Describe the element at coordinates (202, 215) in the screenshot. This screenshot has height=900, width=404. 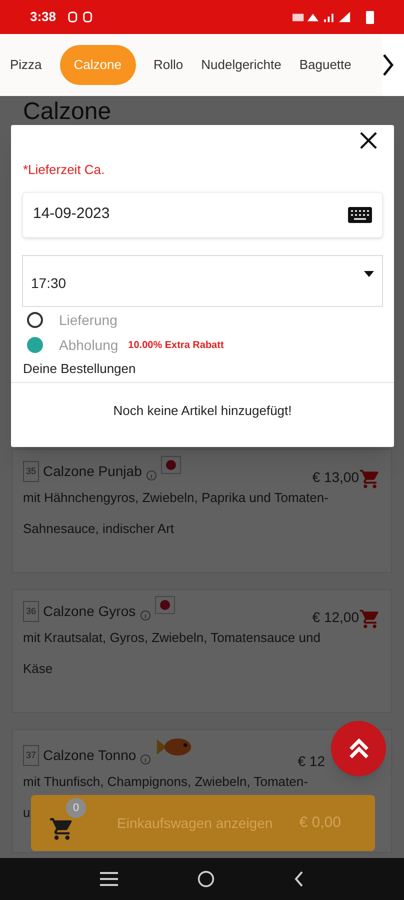
I see `date-field: 14-09-2023` at that location.